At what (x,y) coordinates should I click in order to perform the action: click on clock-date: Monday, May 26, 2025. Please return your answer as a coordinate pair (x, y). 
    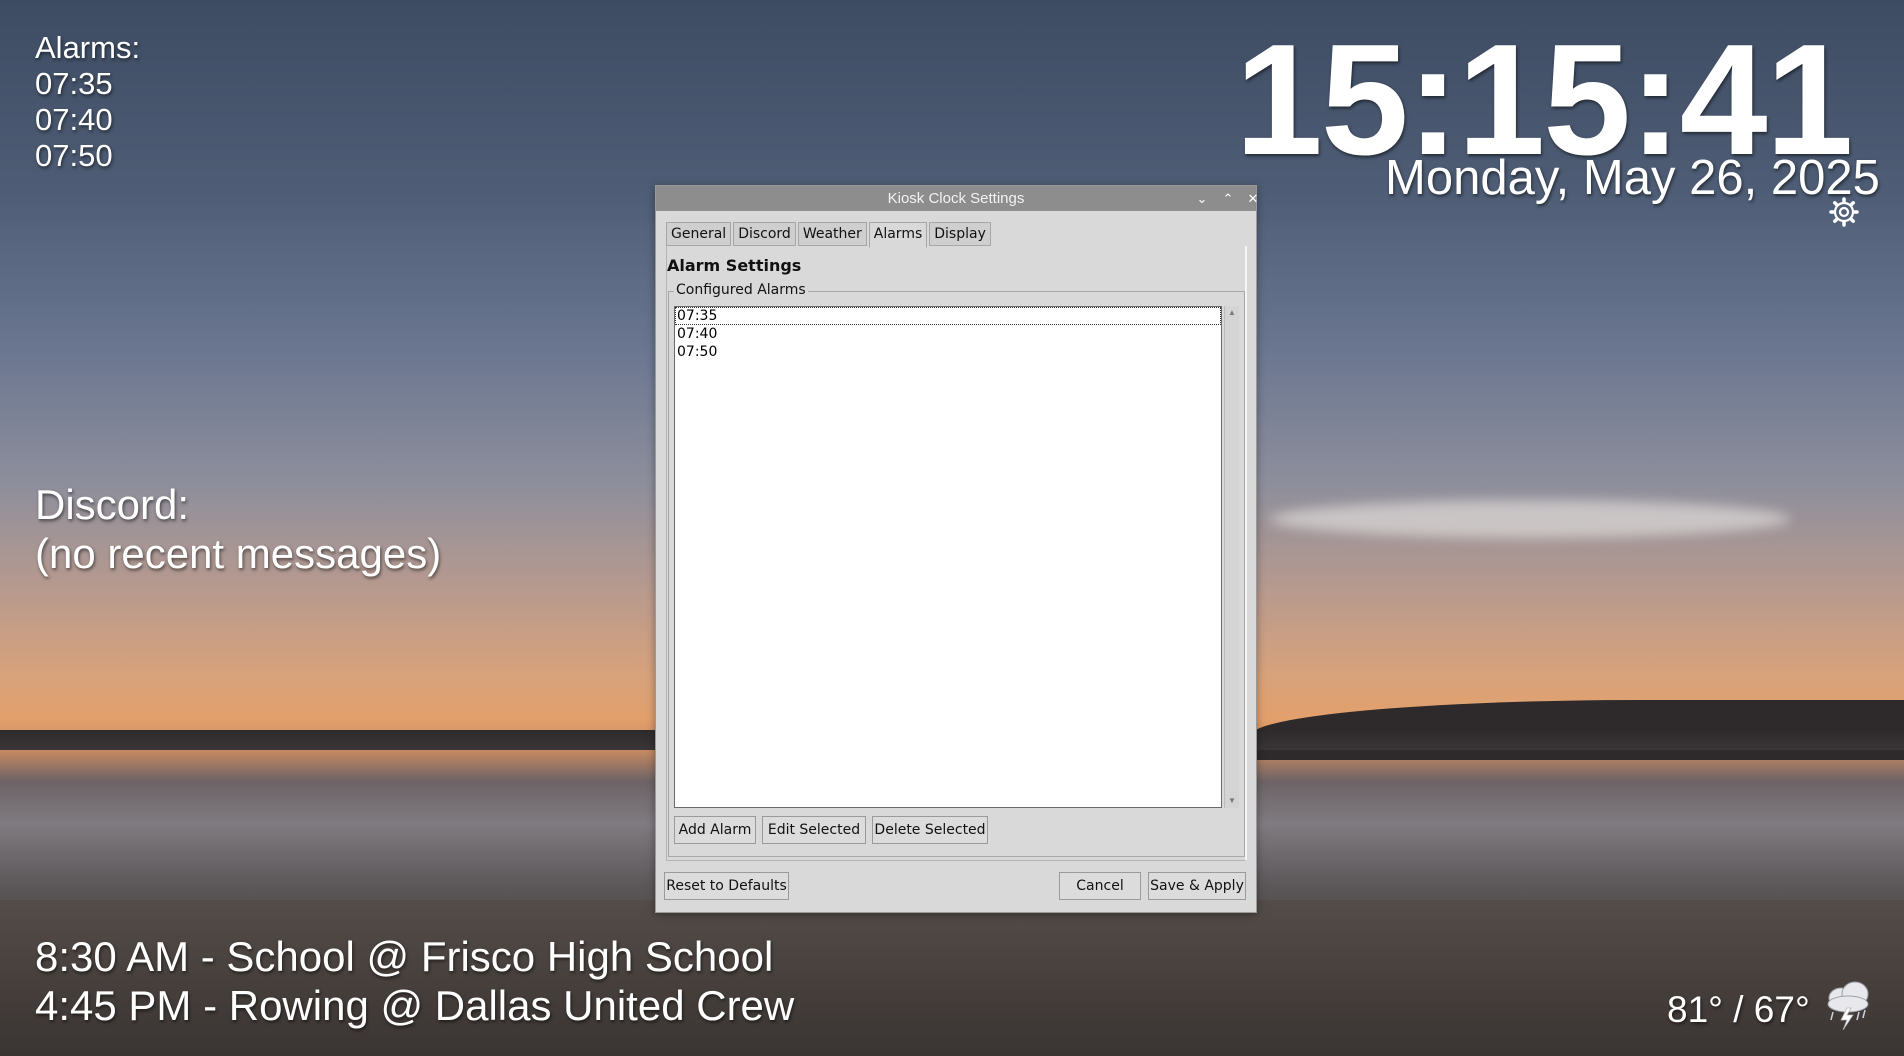
    Looking at the image, I should click on (1632, 178).